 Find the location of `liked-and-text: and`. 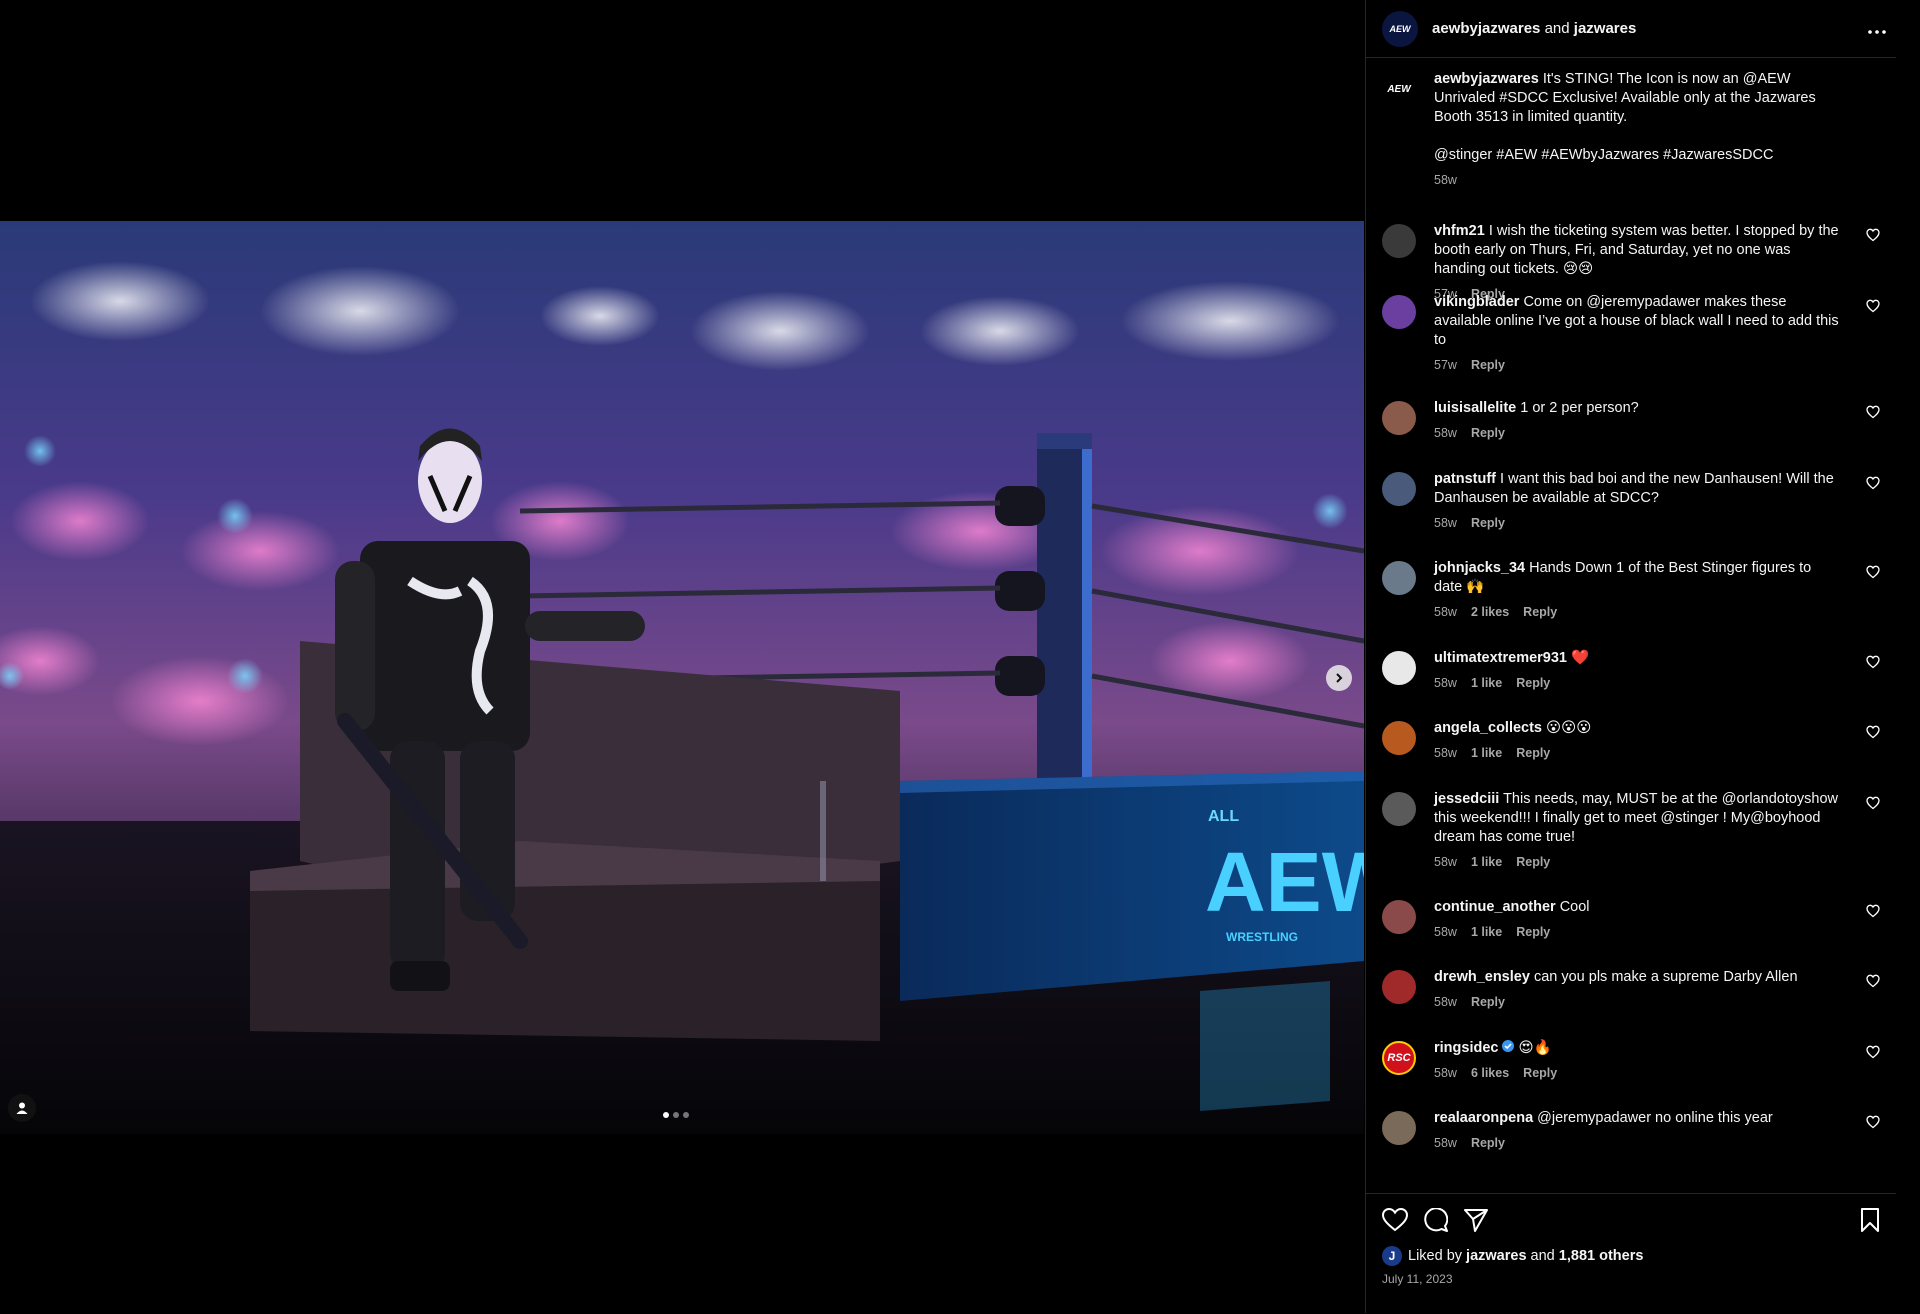

liked-and-text: and is located at coordinates (1542, 1256).